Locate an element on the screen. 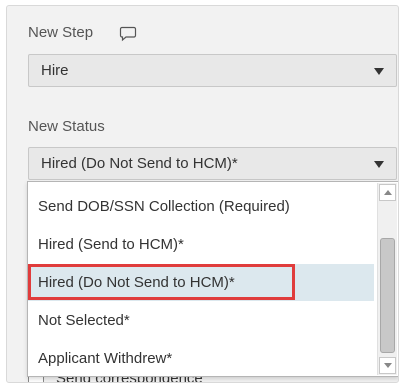 The image size is (407, 385). new-status-select: Hired (Do Not Send to HCM)* is located at coordinates (212, 163).